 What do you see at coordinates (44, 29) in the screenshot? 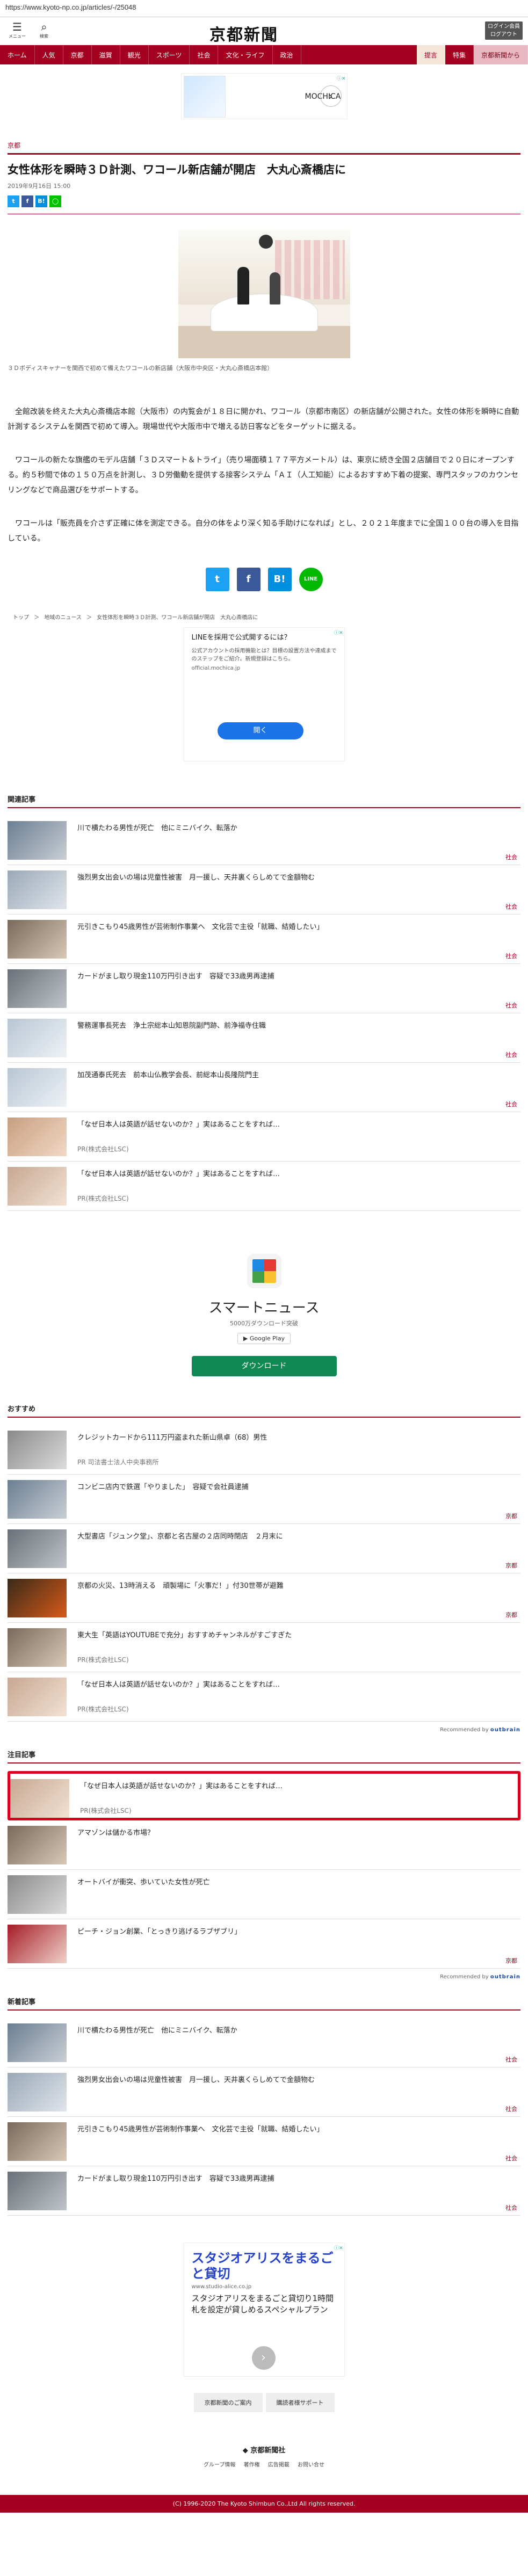
I see `search-button: ⌕ 検索` at bounding box center [44, 29].